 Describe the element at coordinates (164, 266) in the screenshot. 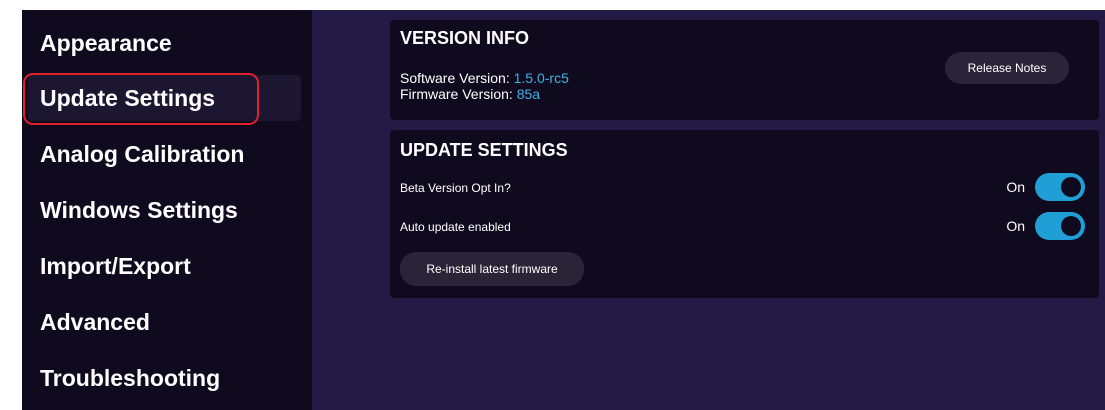

I see `sidebar-item-import-export: Import/Export` at that location.